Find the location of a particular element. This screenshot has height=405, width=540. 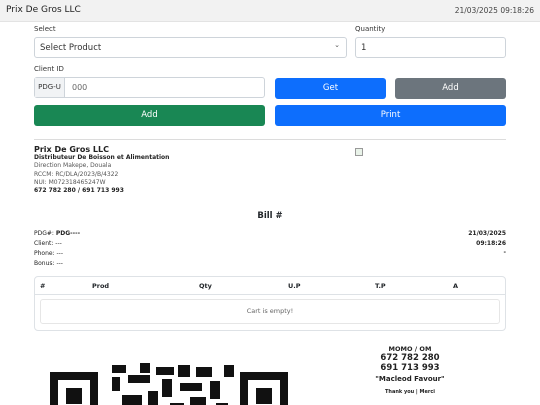

col-index: # is located at coordinates (43, 286).